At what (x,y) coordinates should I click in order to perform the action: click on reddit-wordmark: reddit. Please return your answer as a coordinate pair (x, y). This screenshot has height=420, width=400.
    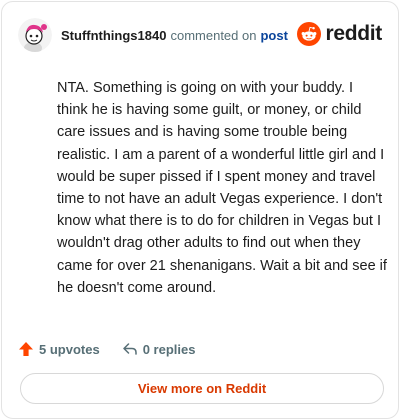
    Looking at the image, I should click on (353, 33).